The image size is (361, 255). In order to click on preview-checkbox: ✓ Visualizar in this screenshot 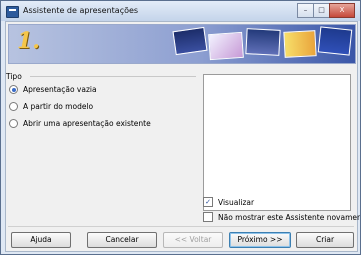, I will do `click(228, 202)`.